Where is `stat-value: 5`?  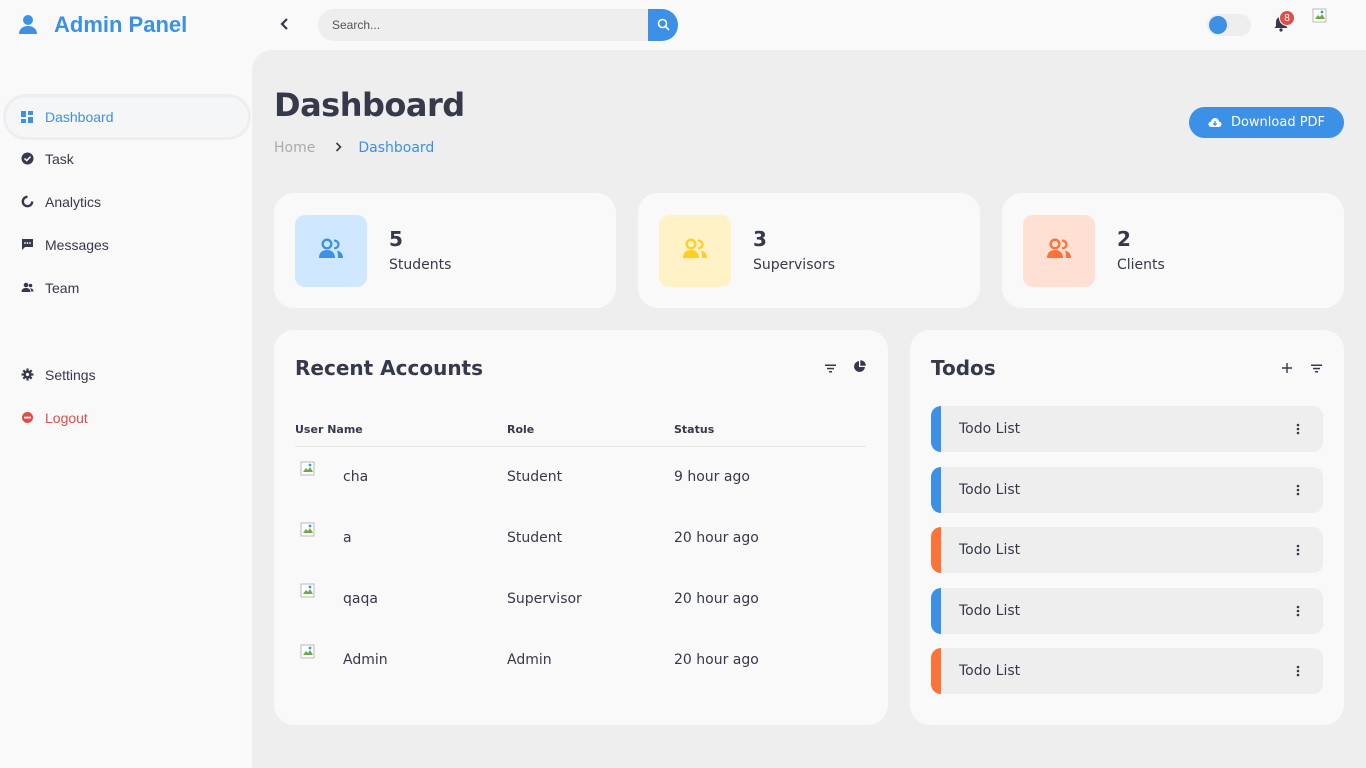
stat-value: 5 is located at coordinates (396, 239).